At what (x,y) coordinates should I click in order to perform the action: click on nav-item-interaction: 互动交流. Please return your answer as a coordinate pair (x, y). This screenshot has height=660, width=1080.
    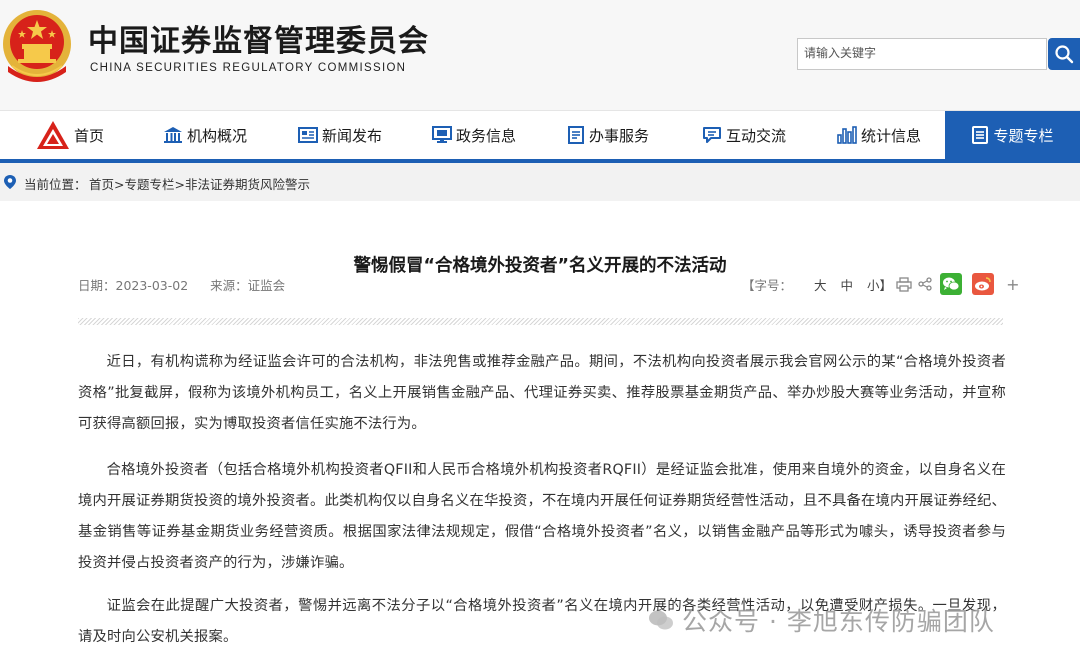
    Looking at the image, I should click on (744, 135).